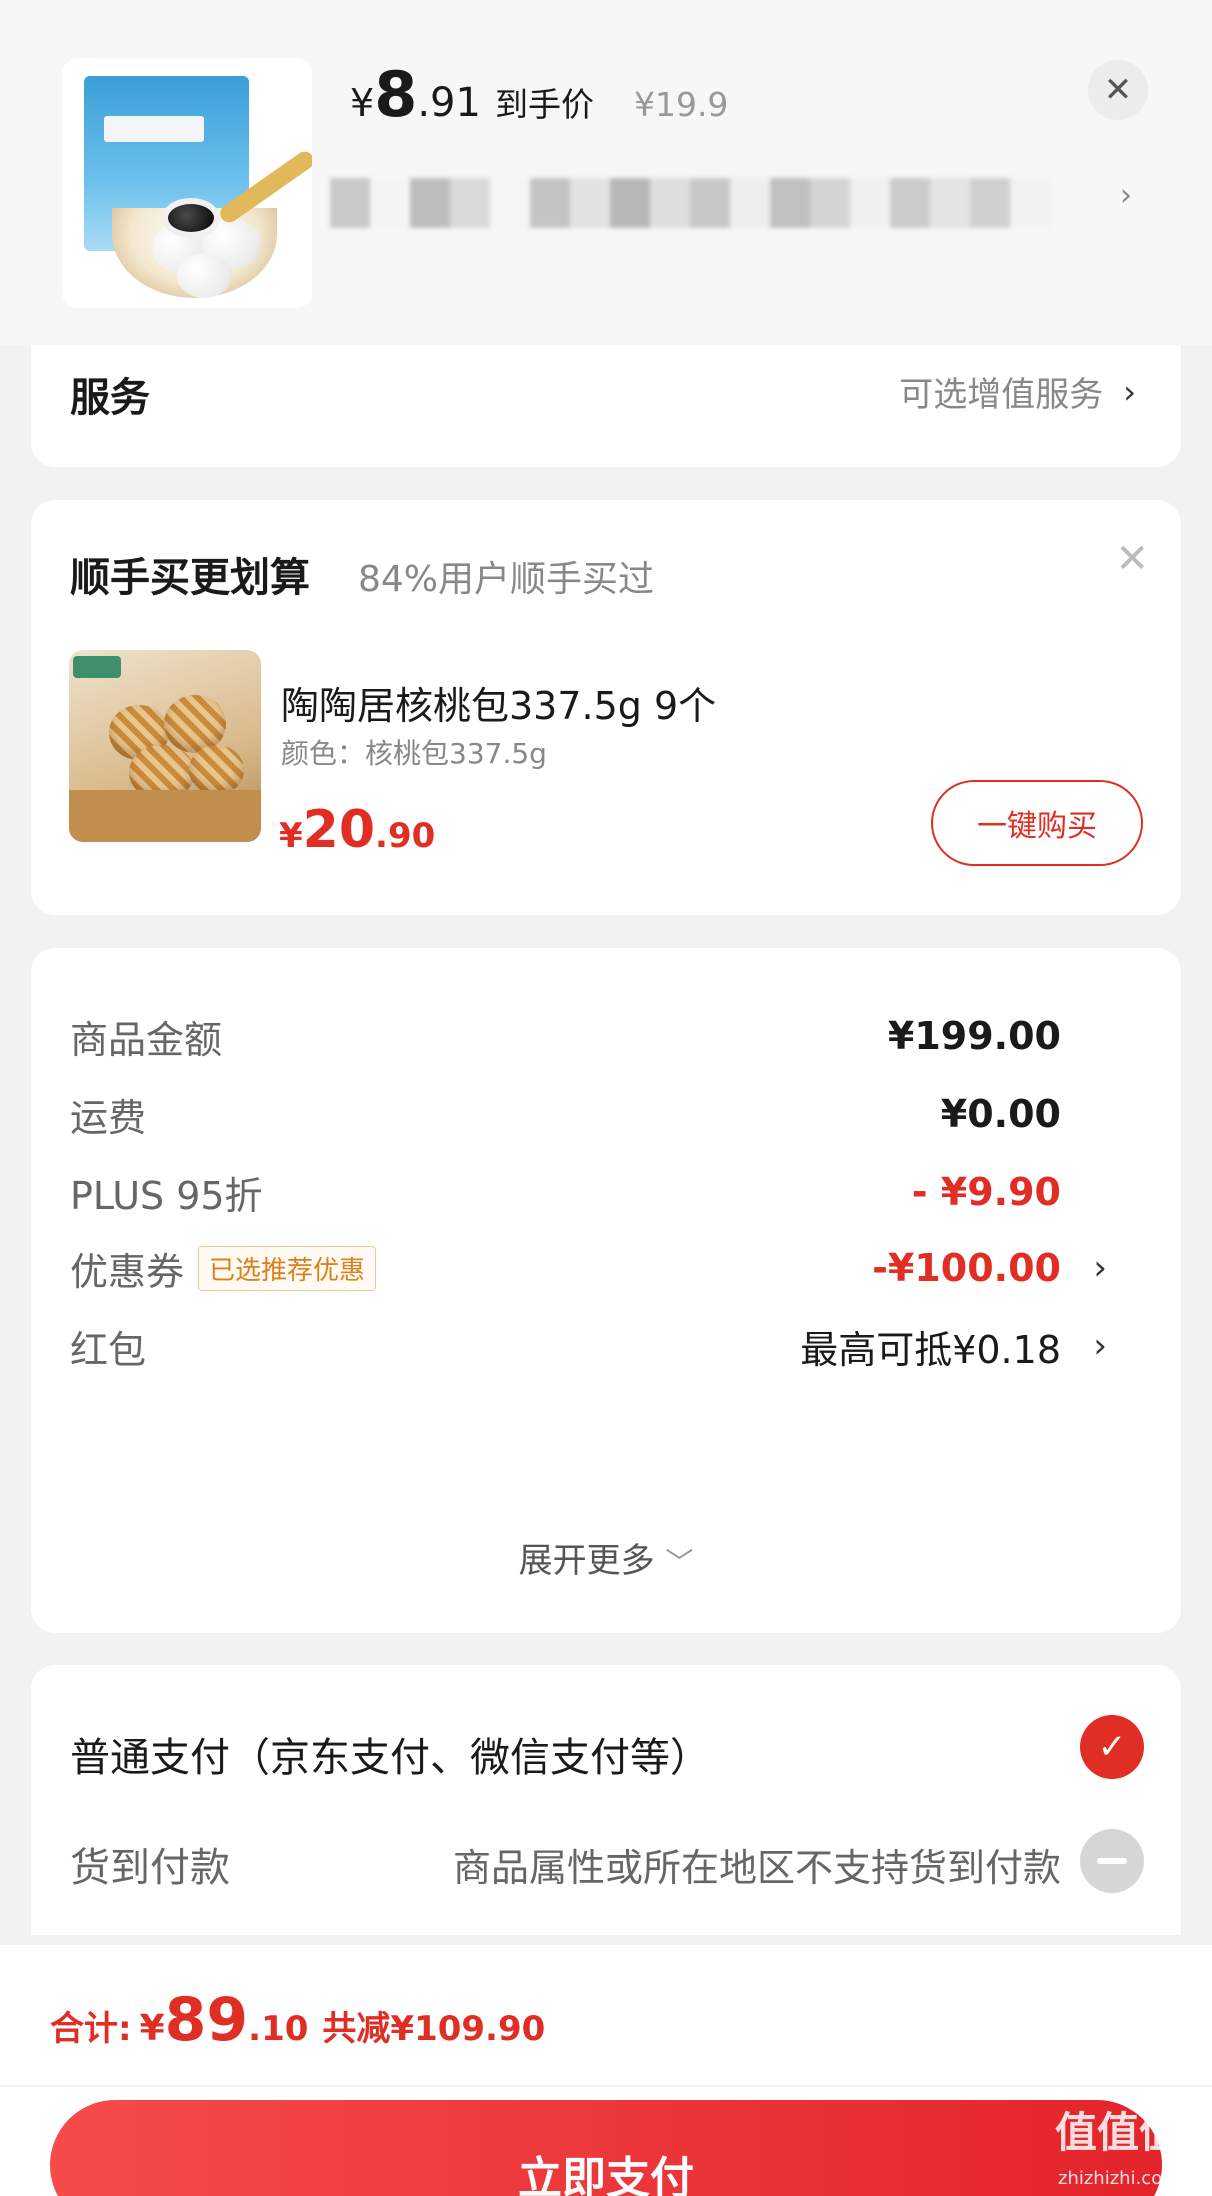 Image resolution: width=1212 pixels, height=2196 pixels. What do you see at coordinates (390, 1754) in the screenshot?
I see `payment-option-normal: 普通支付（京东支付、微信支付等）` at bounding box center [390, 1754].